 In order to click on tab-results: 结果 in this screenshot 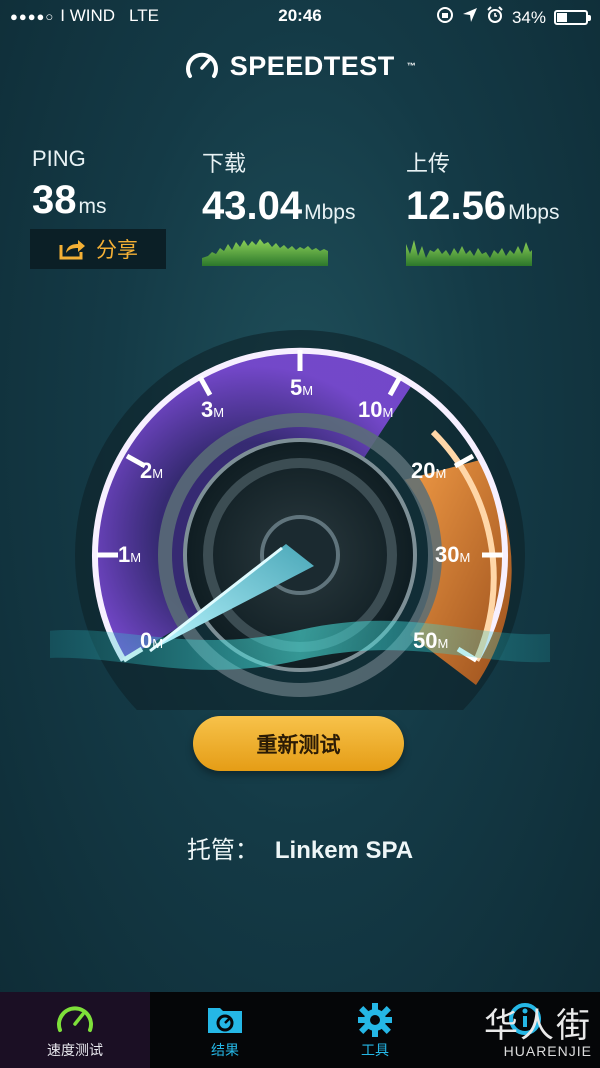, I will do `click(225, 1030)`.